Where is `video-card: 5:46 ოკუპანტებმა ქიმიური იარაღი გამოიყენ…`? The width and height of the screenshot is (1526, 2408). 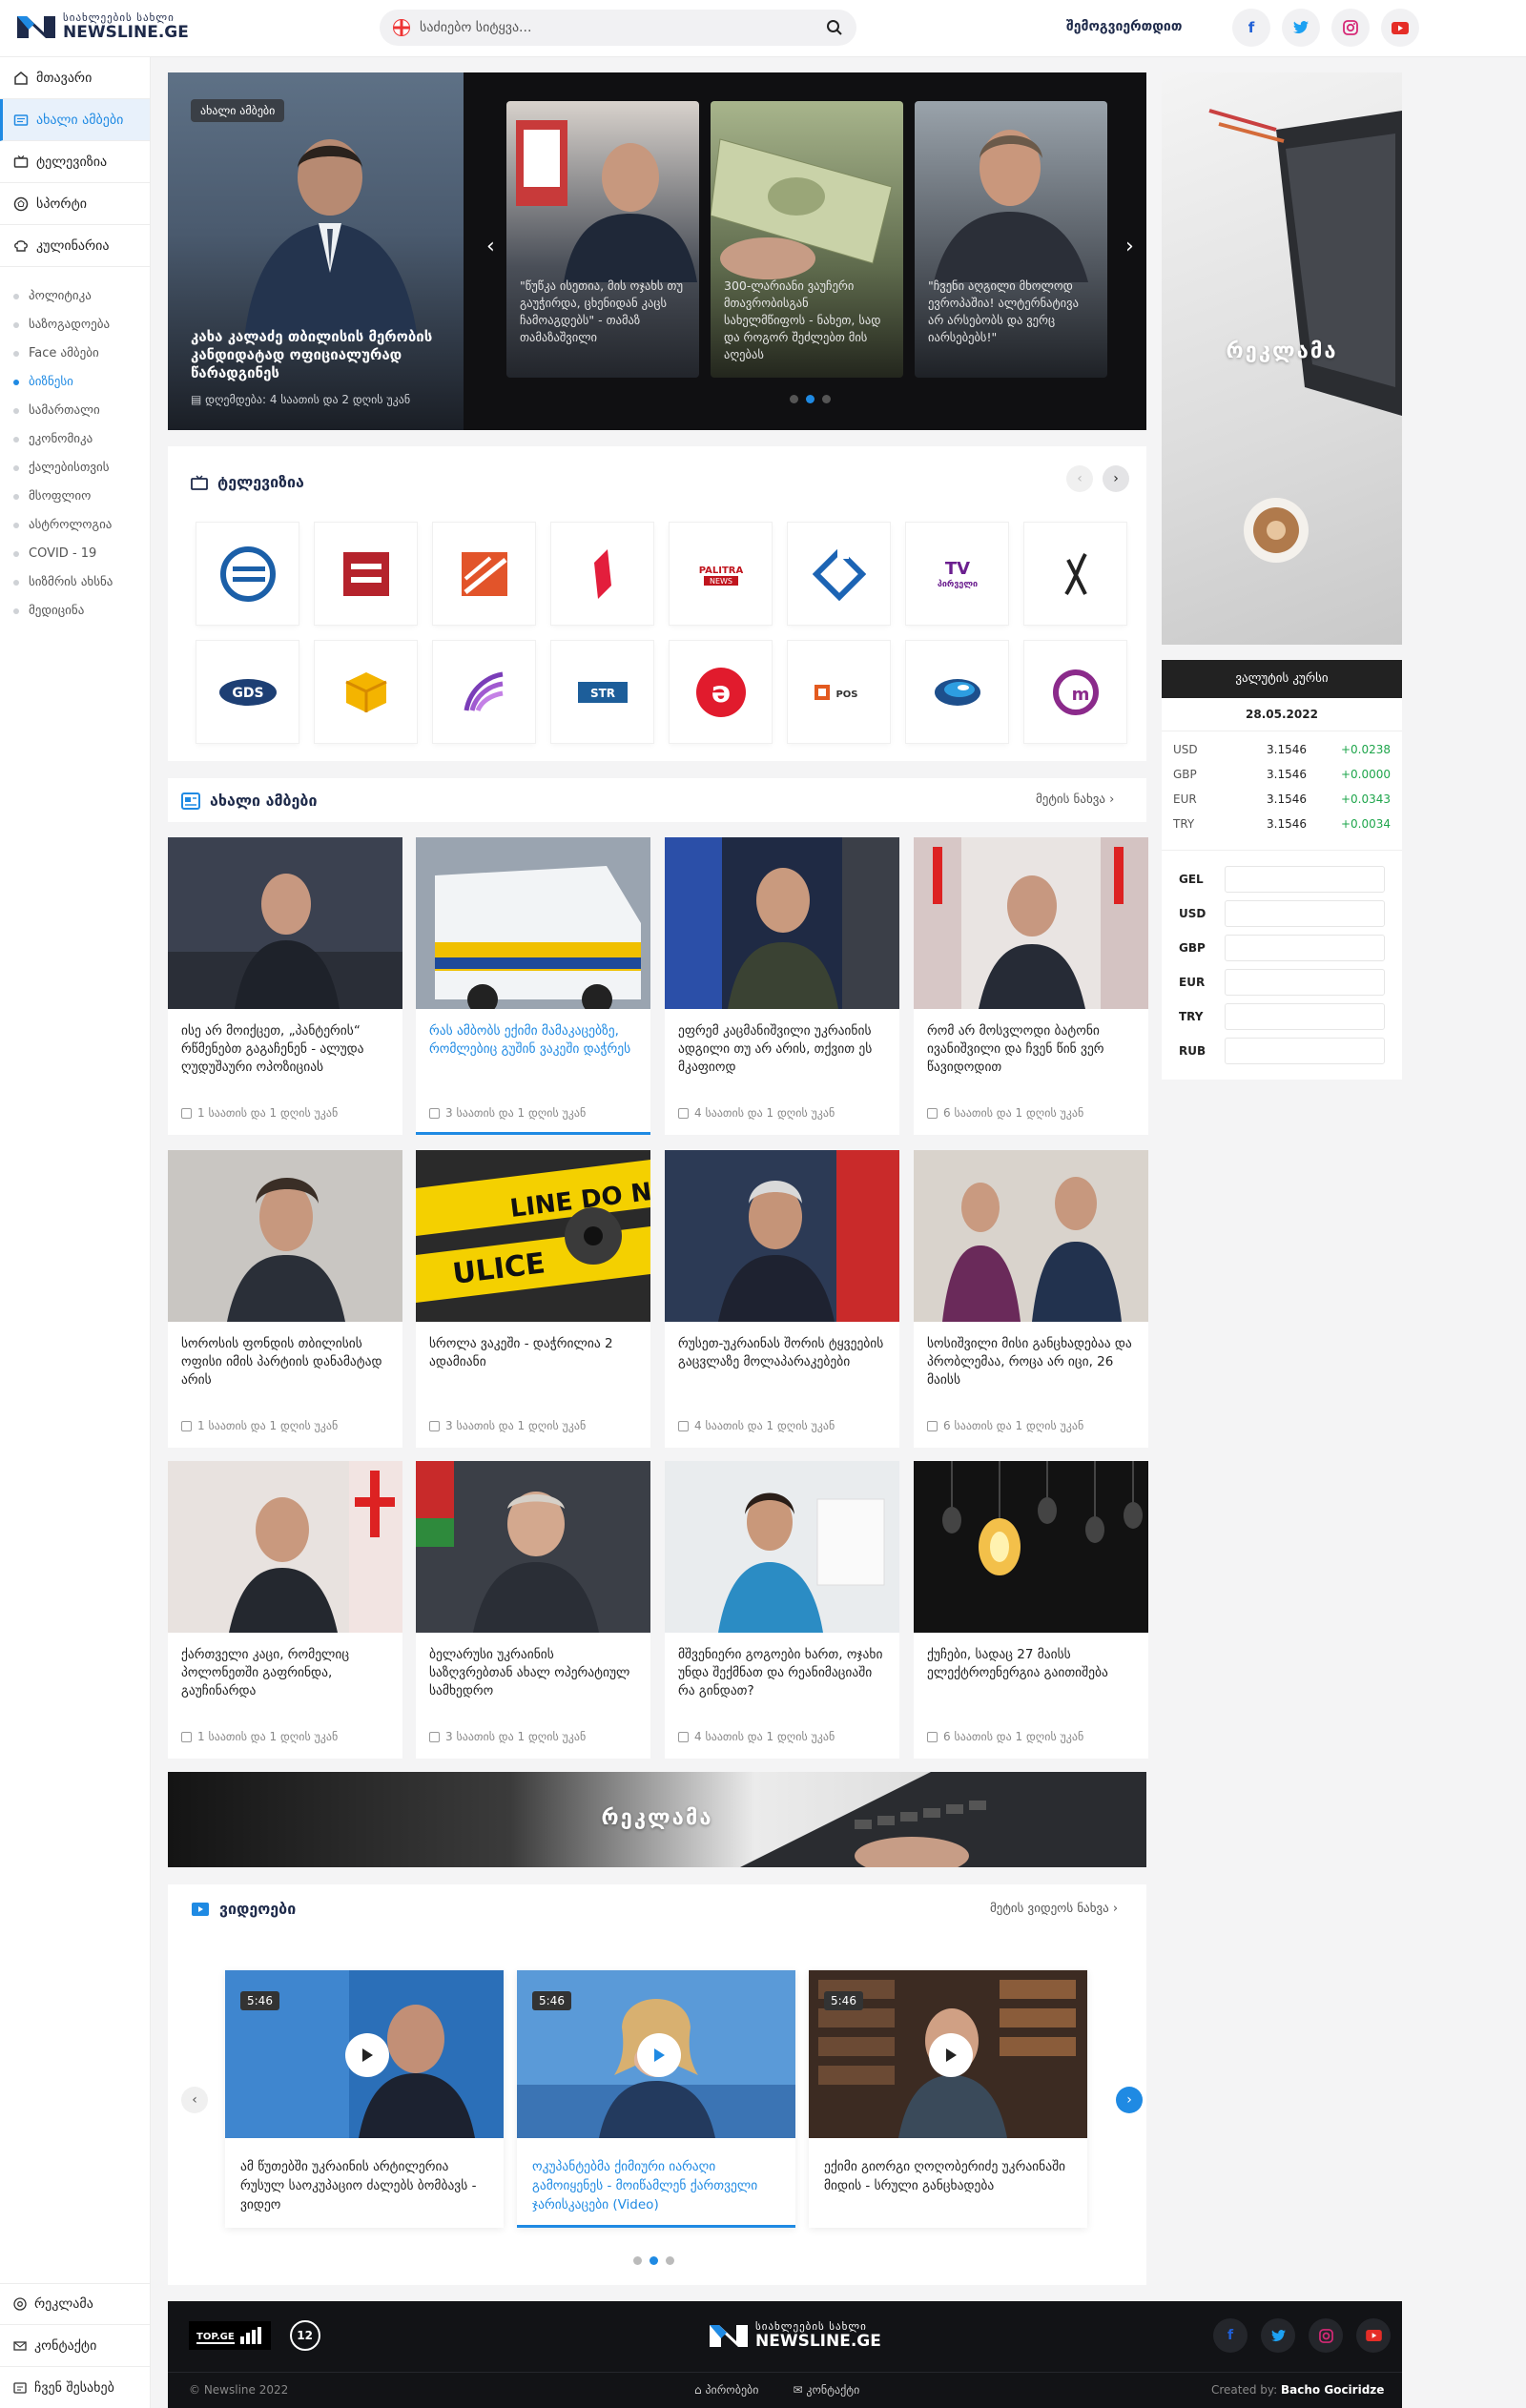 video-card: 5:46 ოკუპანტებმა ქიმიური იარაღი გამოიყენ… is located at coordinates (656, 2099).